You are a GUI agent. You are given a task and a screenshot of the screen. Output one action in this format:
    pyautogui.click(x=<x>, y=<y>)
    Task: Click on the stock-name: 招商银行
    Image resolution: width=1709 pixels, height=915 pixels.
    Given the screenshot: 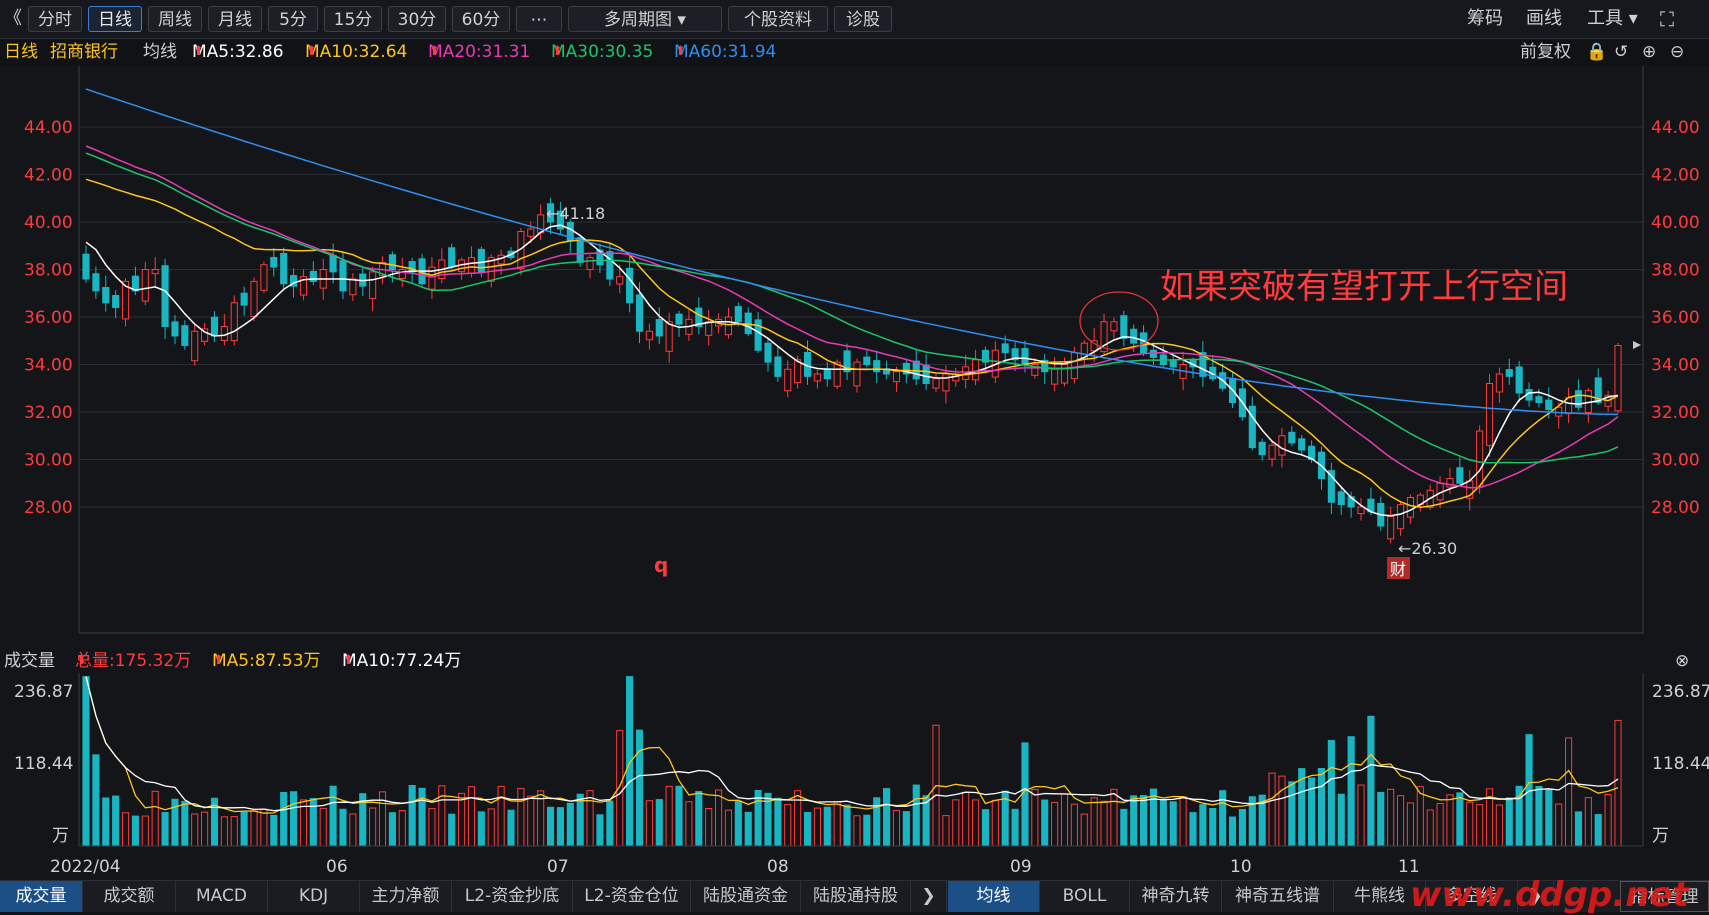 What is the action you would take?
    pyautogui.click(x=84, y=52)
    